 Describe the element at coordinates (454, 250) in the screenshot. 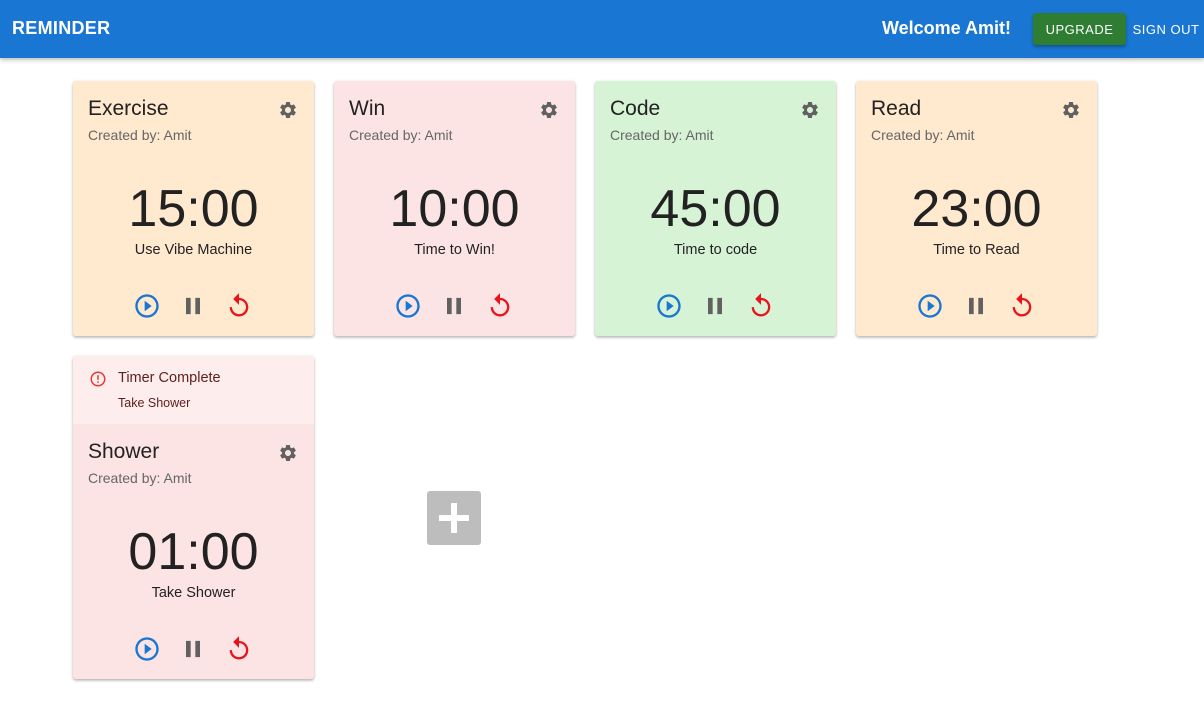

I see `timer-message: Time to Win!` at that location.